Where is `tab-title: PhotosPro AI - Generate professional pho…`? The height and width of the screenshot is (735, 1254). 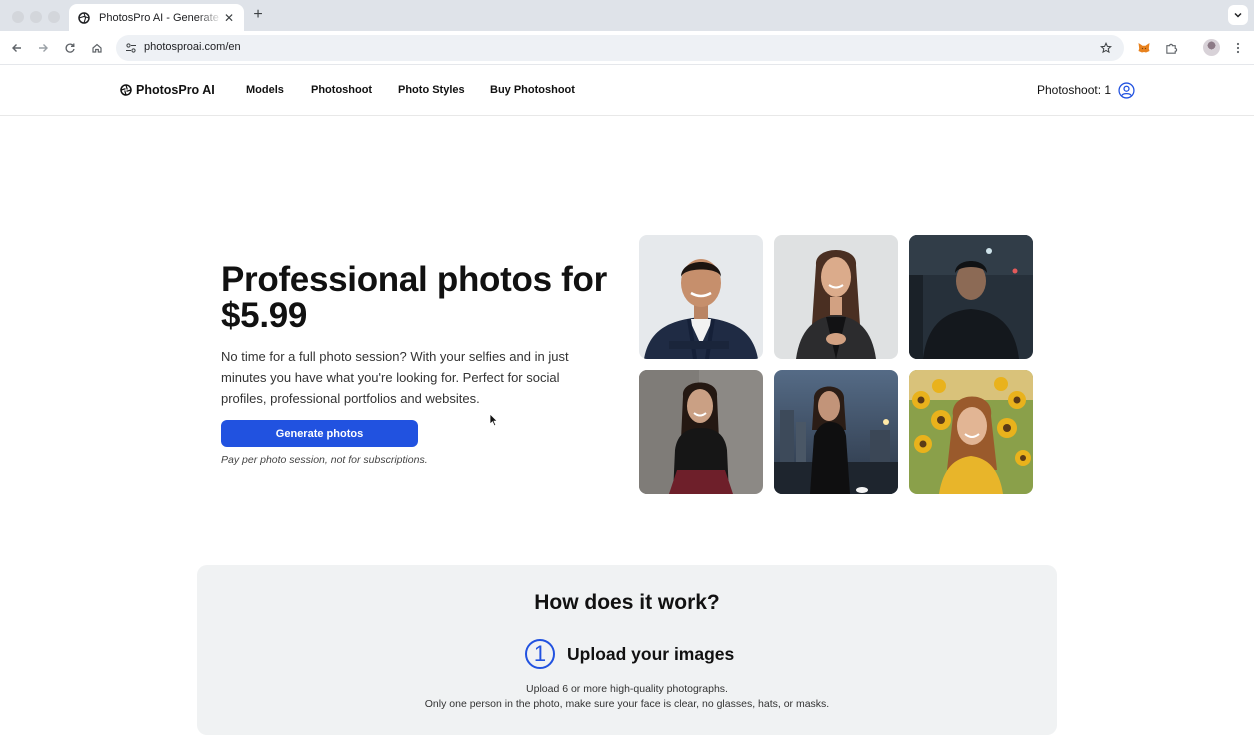 tab-title: PhotosPro AI - Generate professional pho… is located at coordinates (160, 17).